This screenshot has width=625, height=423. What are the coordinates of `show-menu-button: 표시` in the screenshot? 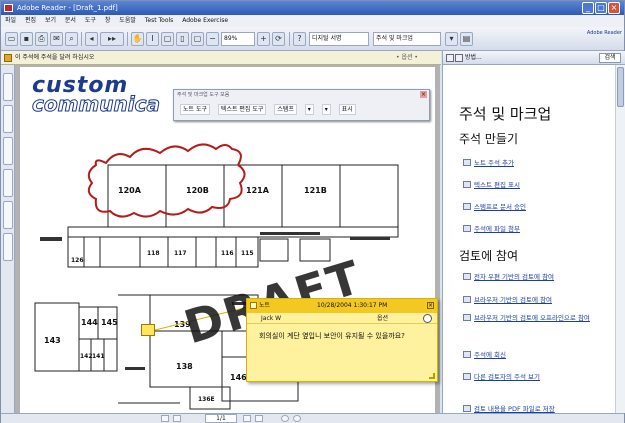 It's located at (347, 109).